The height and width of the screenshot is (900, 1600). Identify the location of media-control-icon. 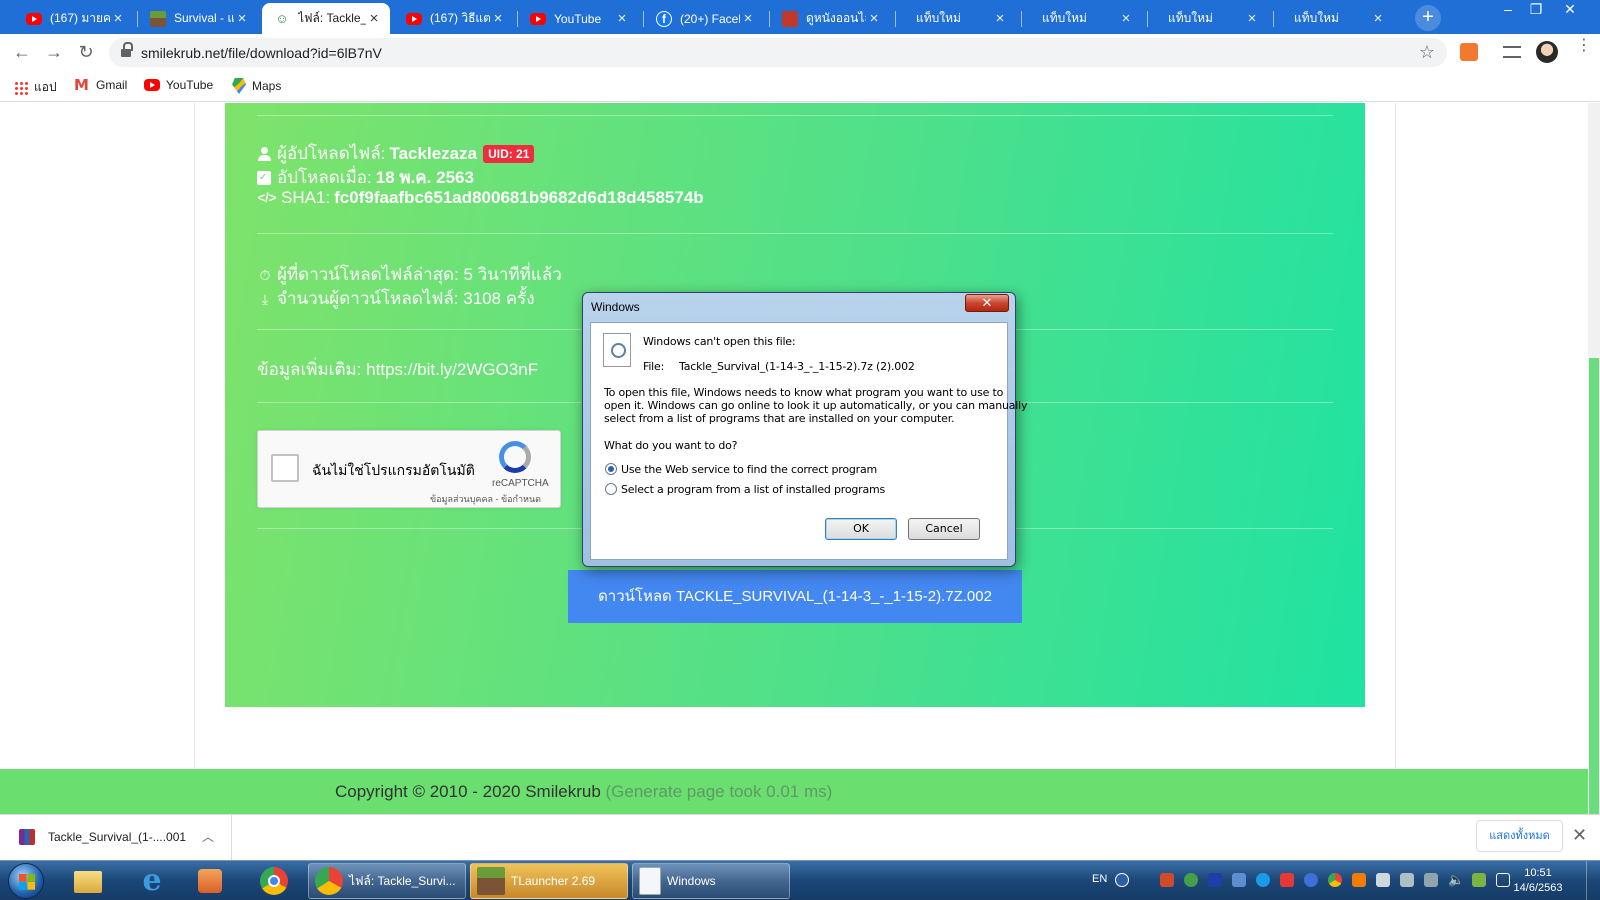
(1512, 52).